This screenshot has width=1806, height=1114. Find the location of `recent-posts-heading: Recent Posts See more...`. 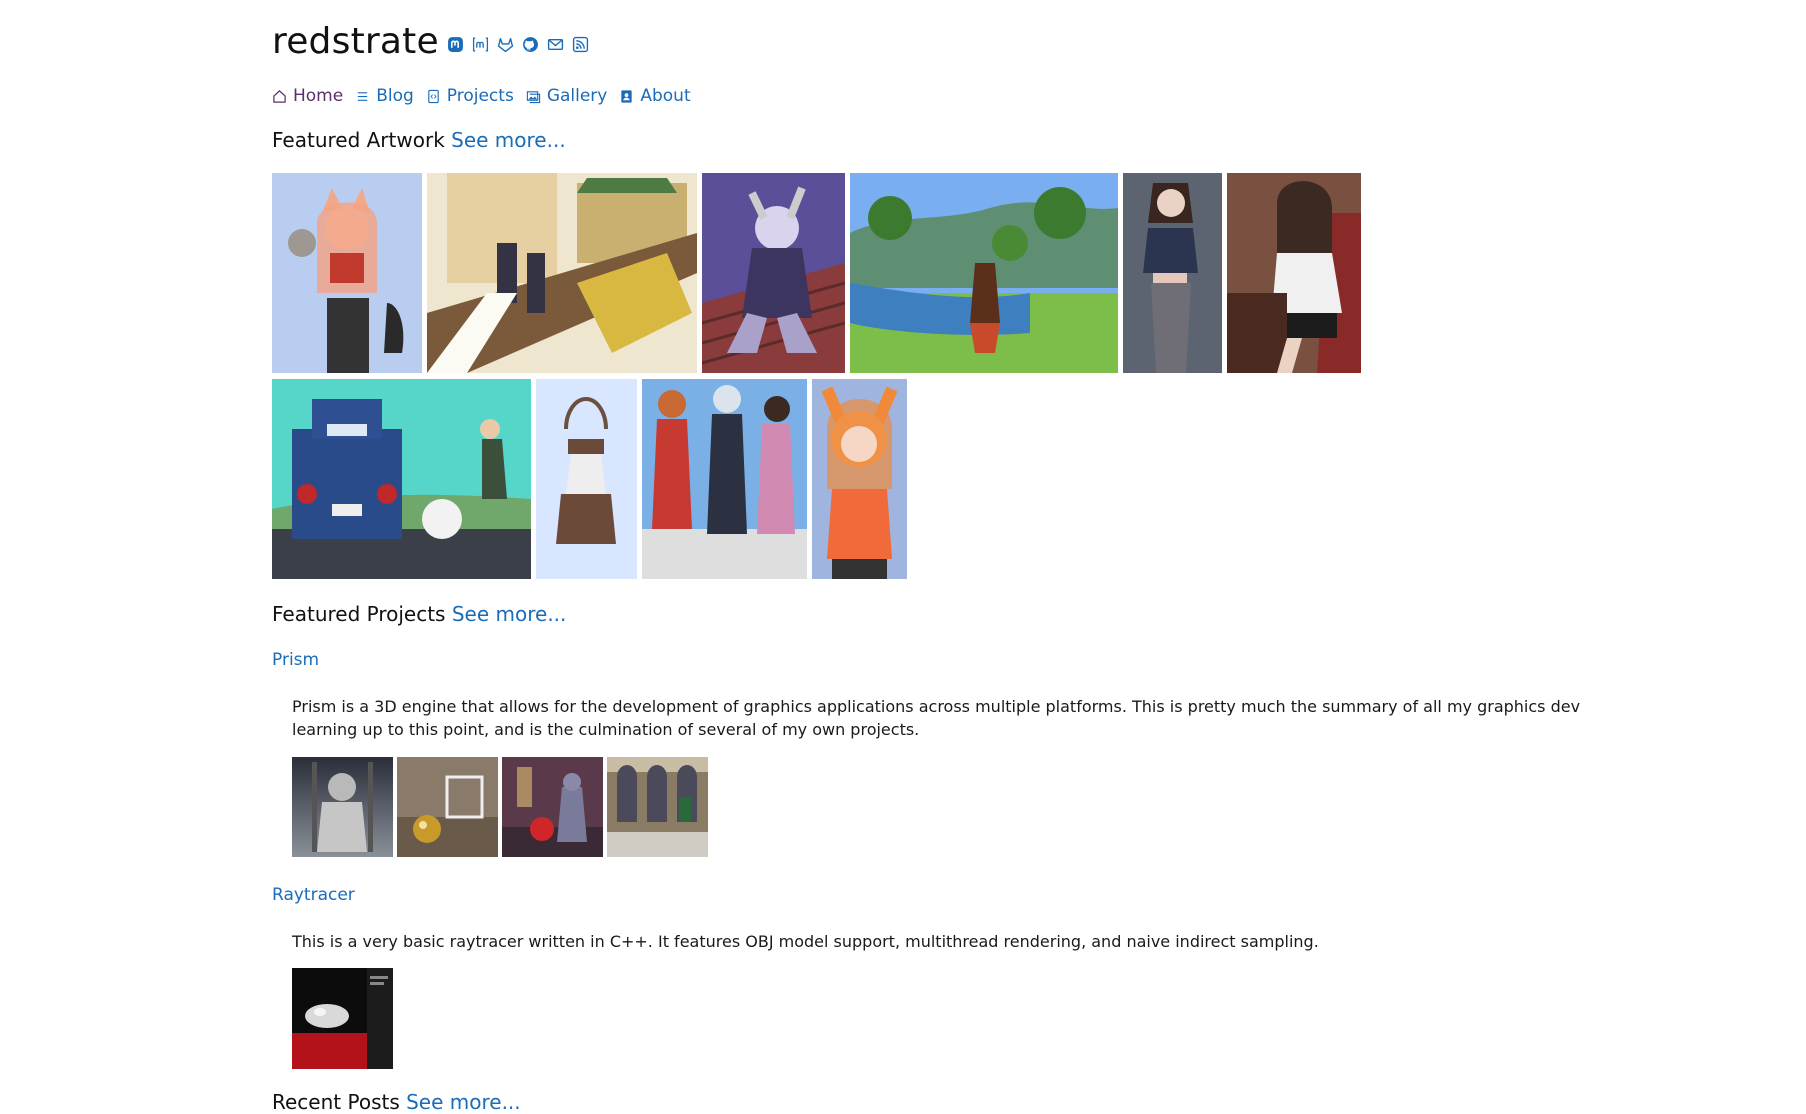

recent-posts-heading: Recent Posts See more... is located at coordinates (396, 1102).